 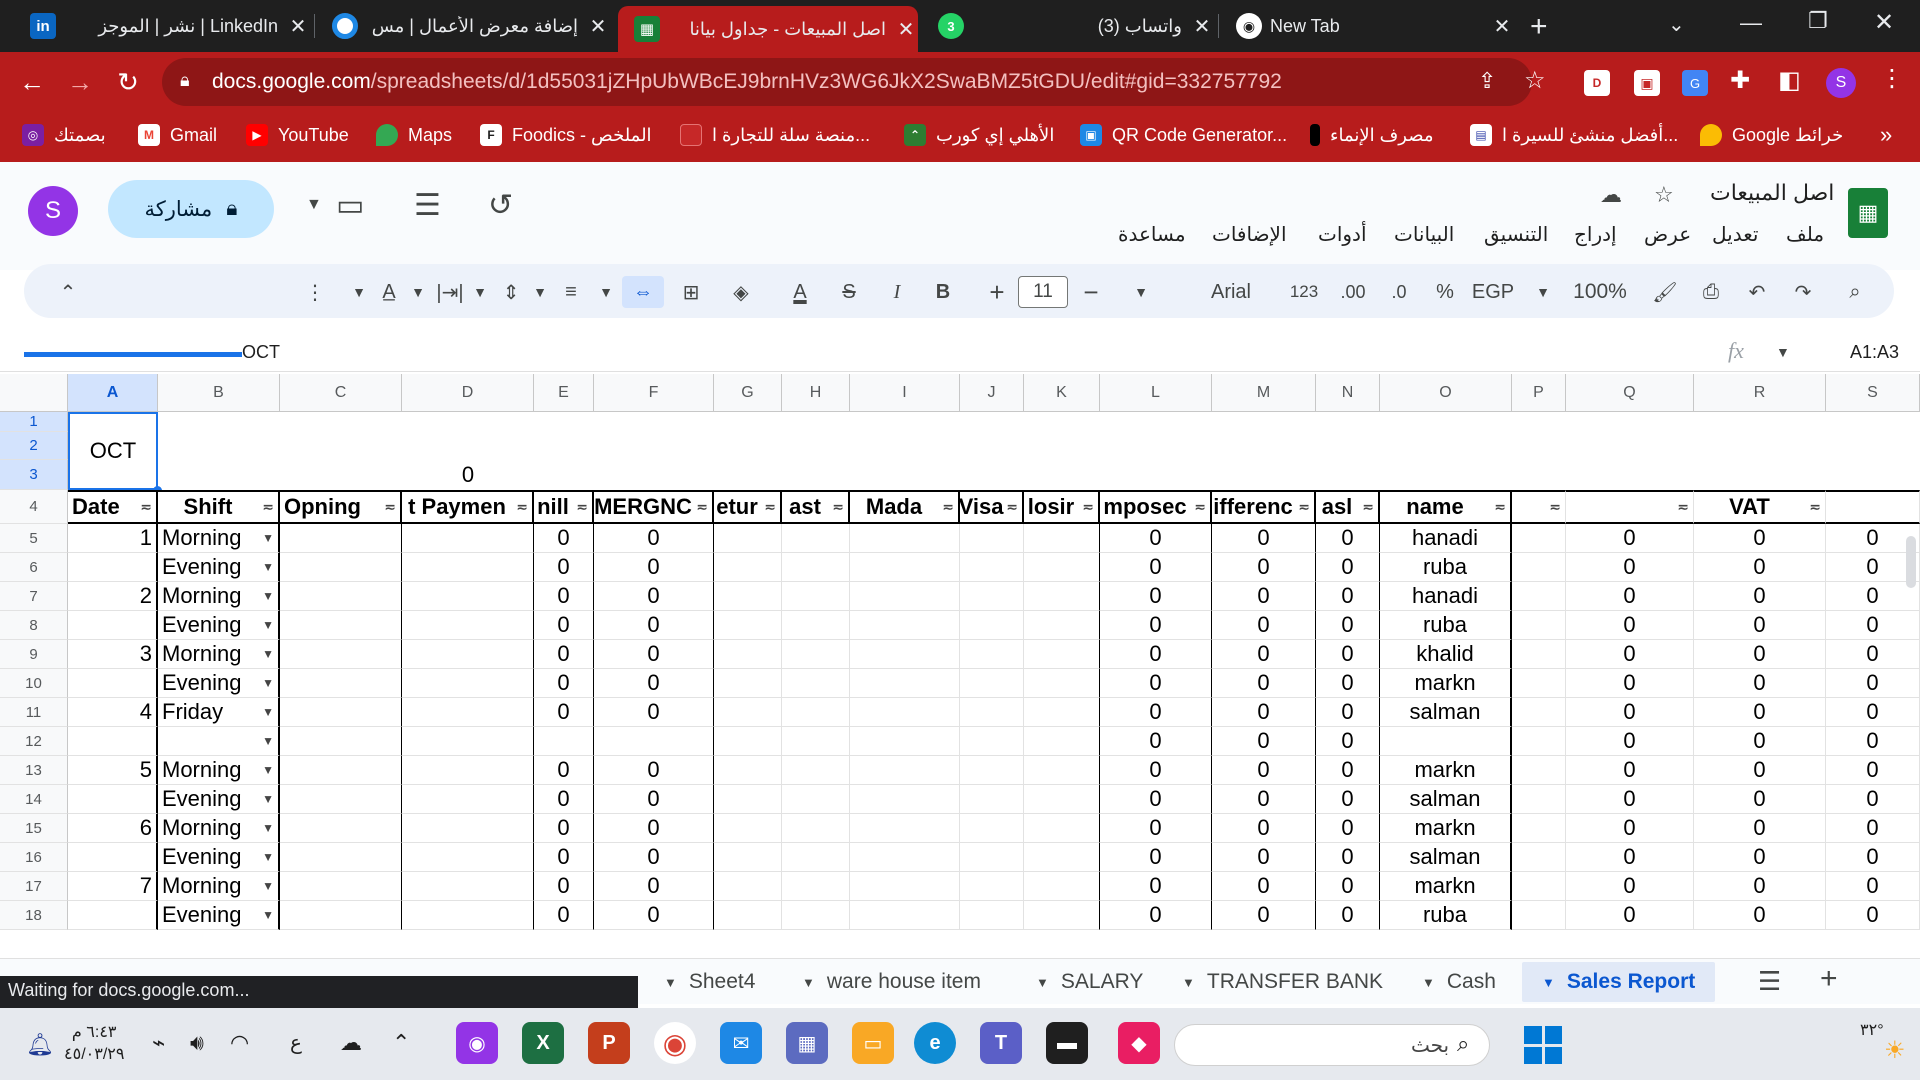 I want to click on sheet-tab-cash: ▼ Cash, so click(x=1459, y=982).